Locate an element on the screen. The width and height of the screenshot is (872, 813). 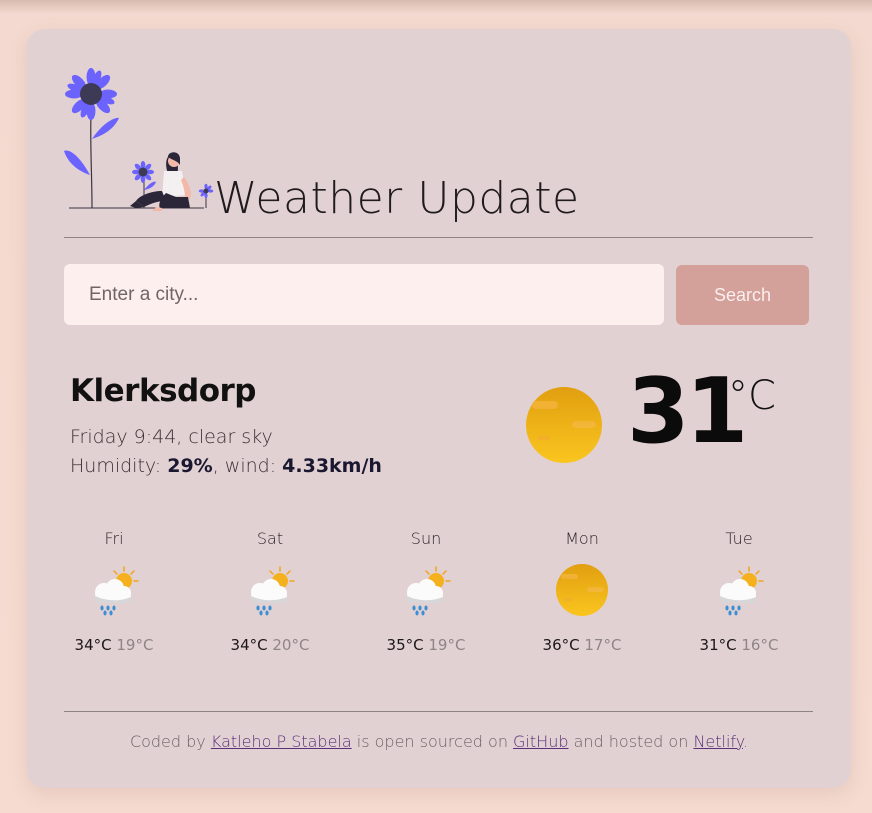
header: Weather Update is located at coordinates (344, 144).